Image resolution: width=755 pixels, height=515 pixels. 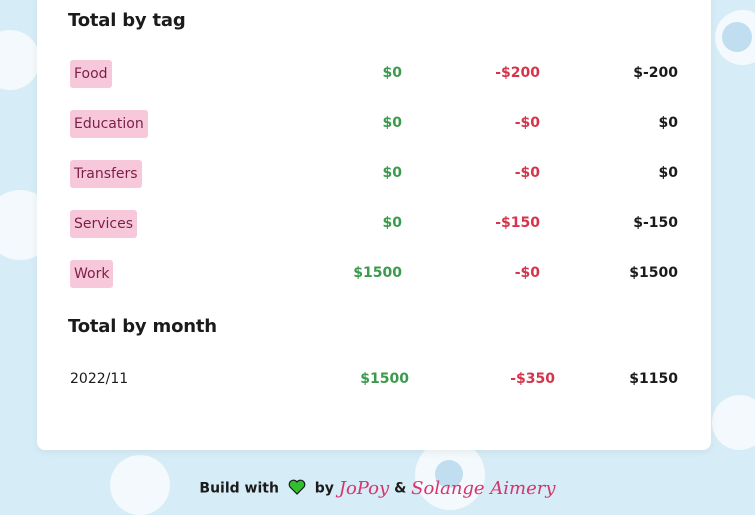 I want to click on total-by-tag-heading: Total by tag, so click(x=127, y=20).